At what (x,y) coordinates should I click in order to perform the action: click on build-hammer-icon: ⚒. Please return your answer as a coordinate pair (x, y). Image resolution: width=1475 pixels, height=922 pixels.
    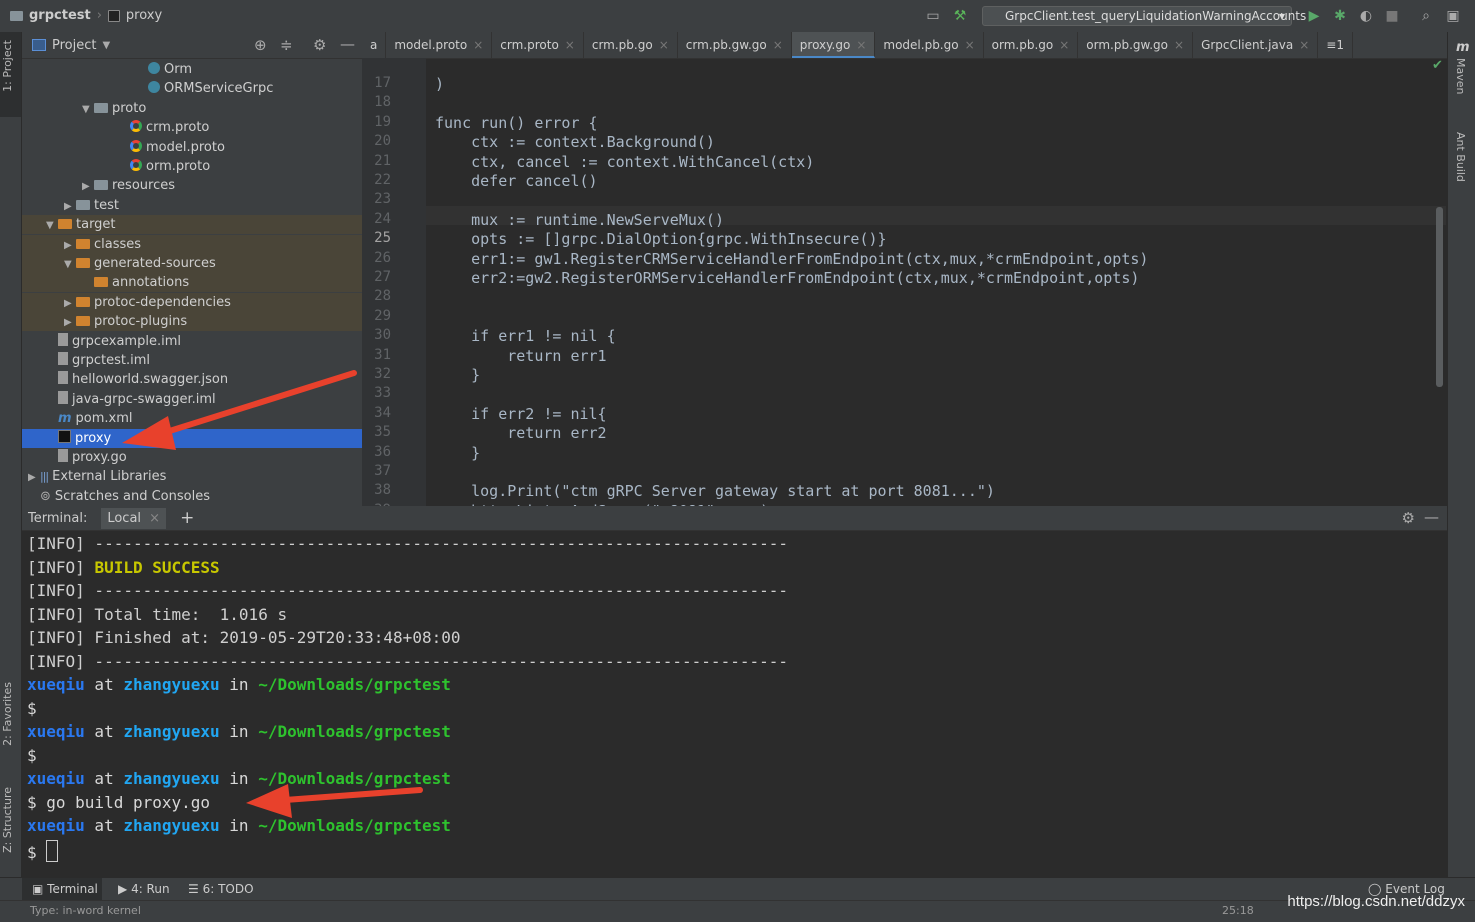
    Looking at the image, I should click on (960, 16).